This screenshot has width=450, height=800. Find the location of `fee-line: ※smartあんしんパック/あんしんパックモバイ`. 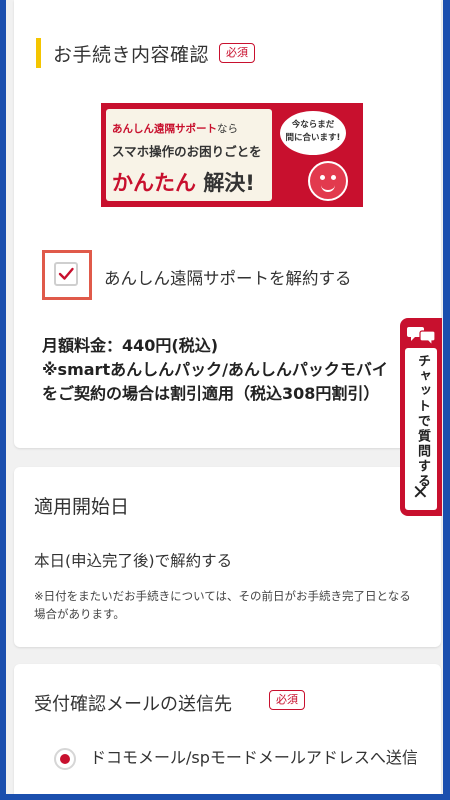

fee-line: ※smartあんしんパック/あんしんパックモバイ is located at coordinates (215, 369).